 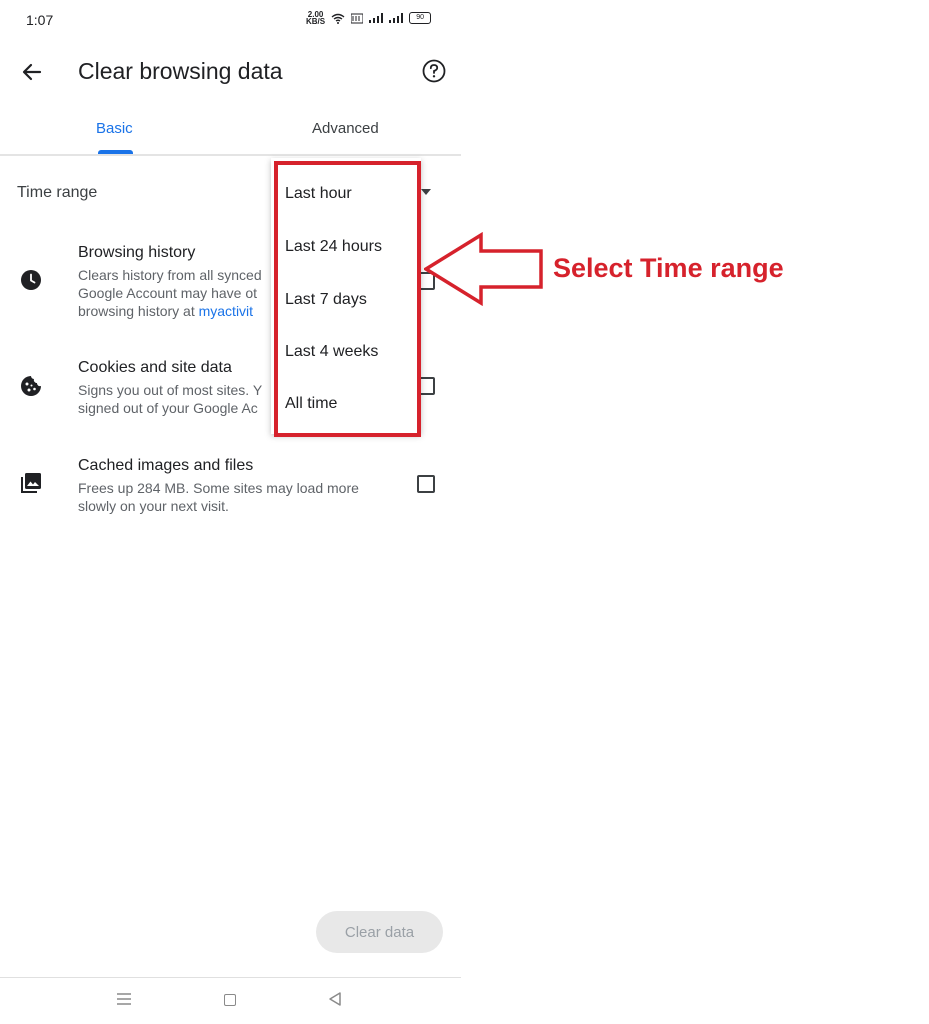 I want to click on network-speed: 2.00 KB/S, so click(x=316, y=18).